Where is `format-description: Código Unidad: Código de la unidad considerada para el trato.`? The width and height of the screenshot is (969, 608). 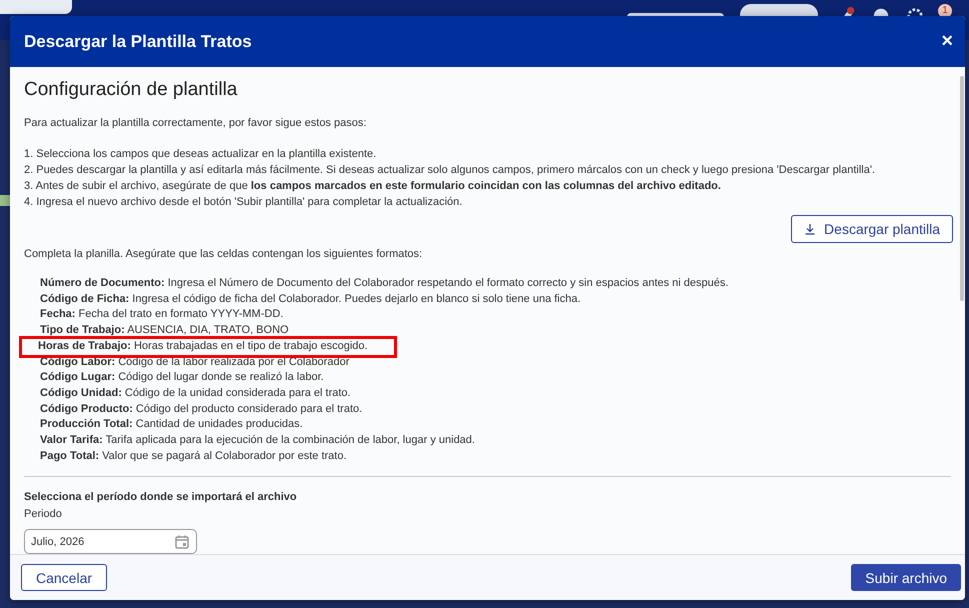
format-description: Código Unidad: Código de la unidad considerada para el trato. is located at coordinates (195, 393).